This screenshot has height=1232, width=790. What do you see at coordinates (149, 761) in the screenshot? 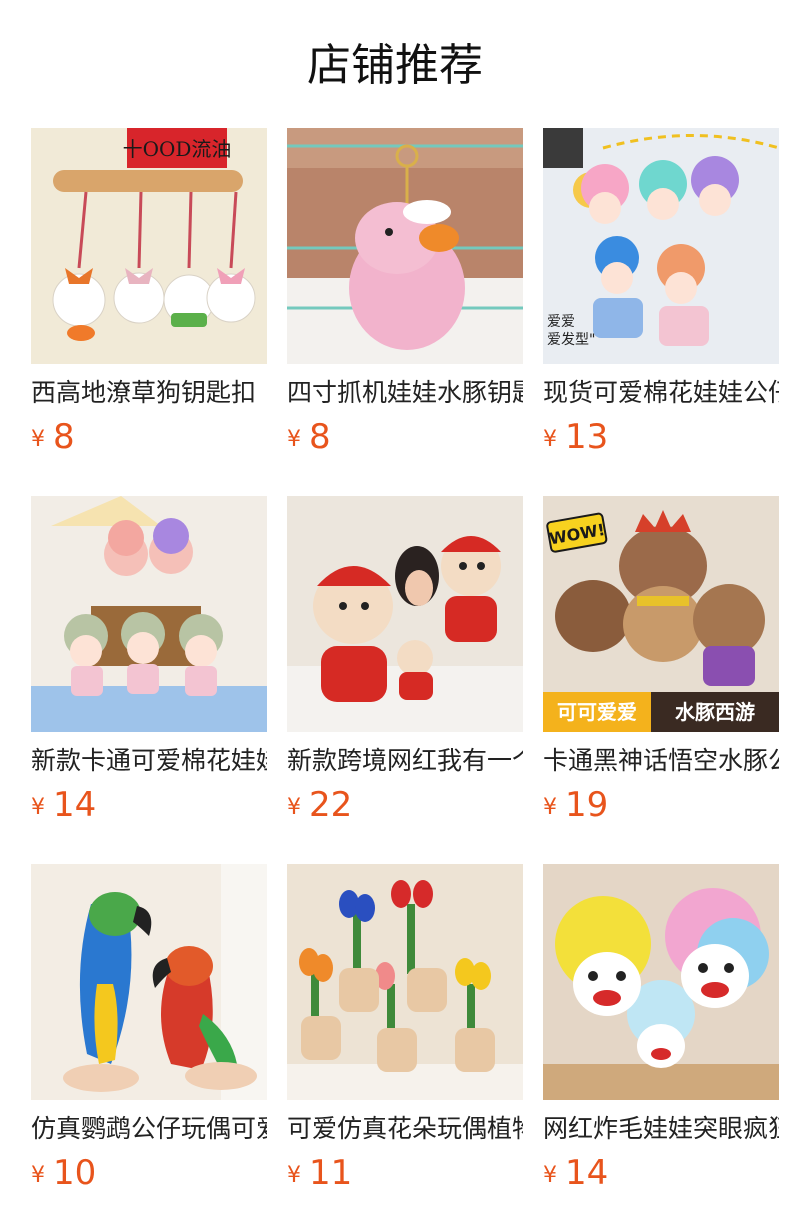
I see `product-name: 新款卡通可爱棉花娃娃` at bounding box center [149, 761].